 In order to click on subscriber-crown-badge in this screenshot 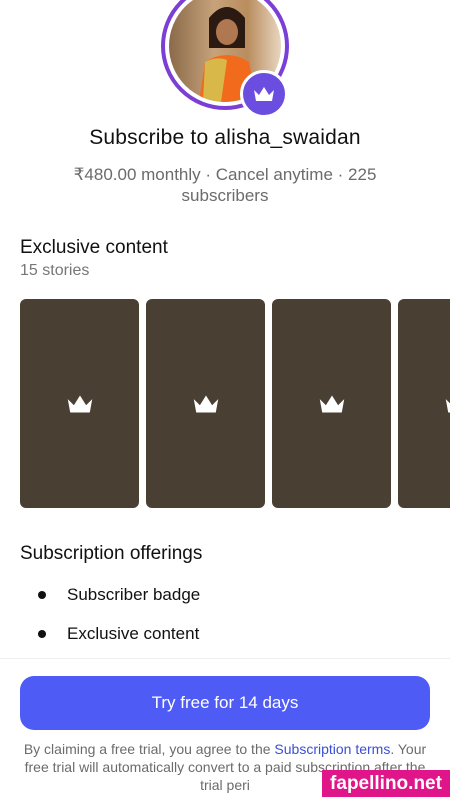, I will do `click(264, 94)`.